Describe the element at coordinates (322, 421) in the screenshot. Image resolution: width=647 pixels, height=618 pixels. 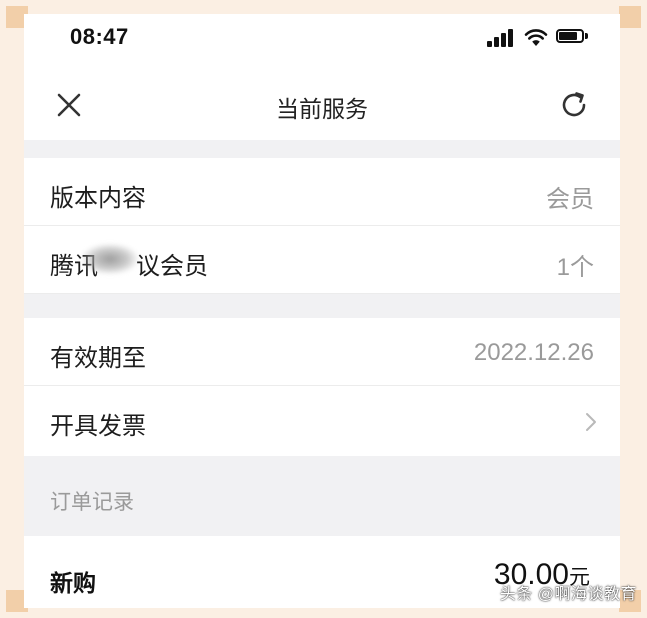
I see `invoice-row: 开具发票` at that location.